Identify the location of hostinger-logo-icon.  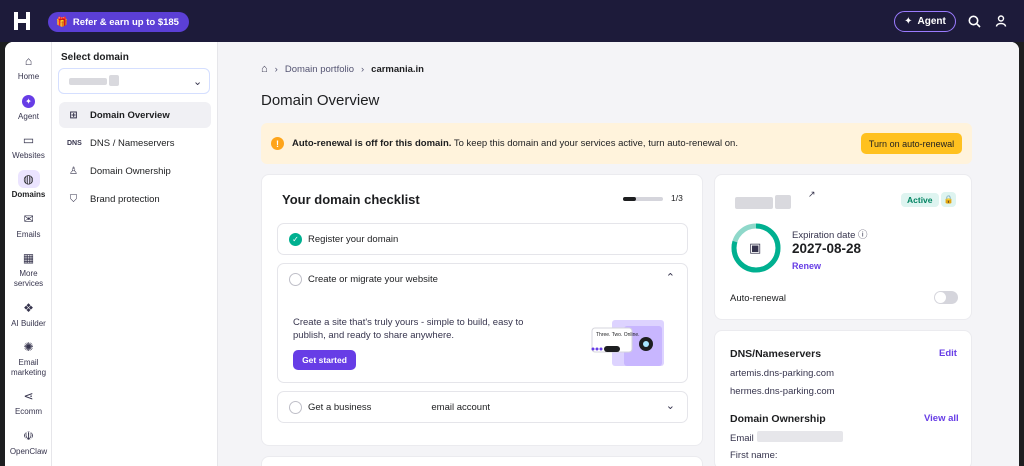
(22, 21).